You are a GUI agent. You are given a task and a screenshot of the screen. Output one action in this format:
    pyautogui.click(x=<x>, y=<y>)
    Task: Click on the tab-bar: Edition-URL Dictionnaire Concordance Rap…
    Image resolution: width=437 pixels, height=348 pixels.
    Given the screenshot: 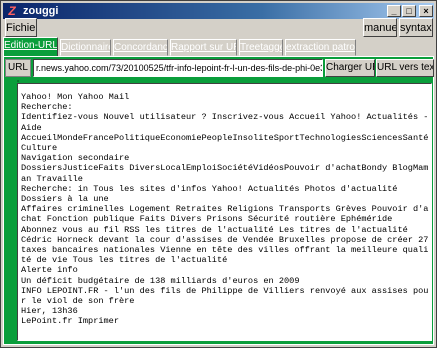 What is the action you would take?
    pyautogui.click(x=218, y=47)
    